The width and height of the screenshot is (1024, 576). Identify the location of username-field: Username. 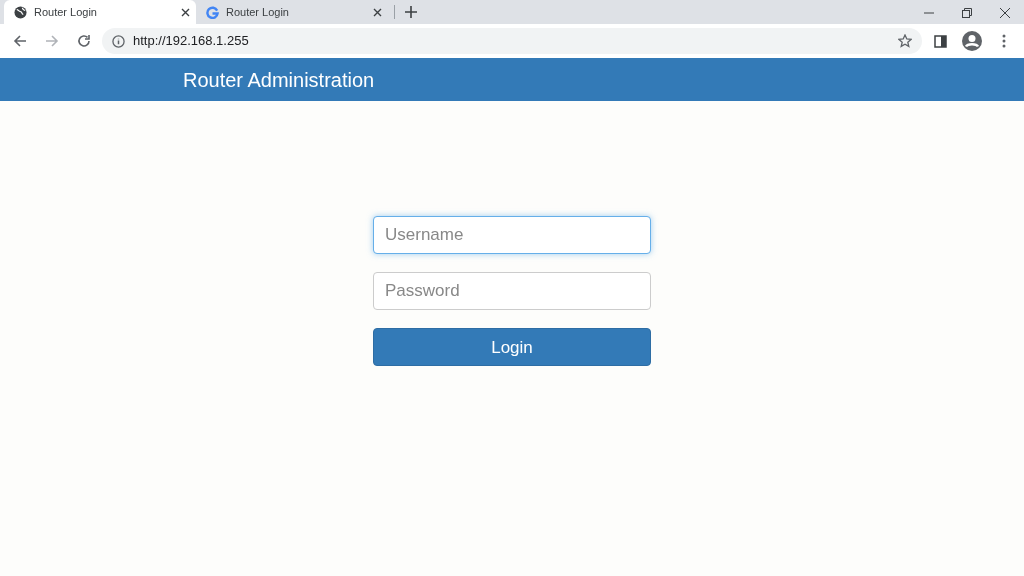
(512, 235).